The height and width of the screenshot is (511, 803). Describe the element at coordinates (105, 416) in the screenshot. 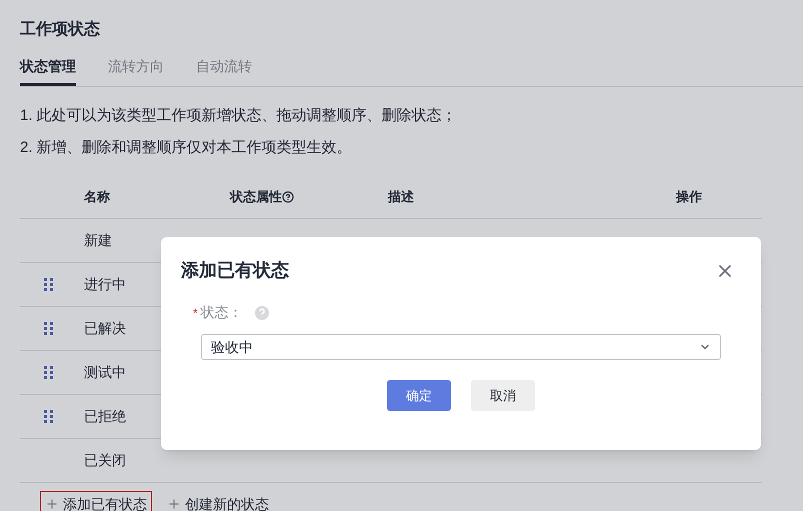

I see `table-cell: 已拒绝` at that location.